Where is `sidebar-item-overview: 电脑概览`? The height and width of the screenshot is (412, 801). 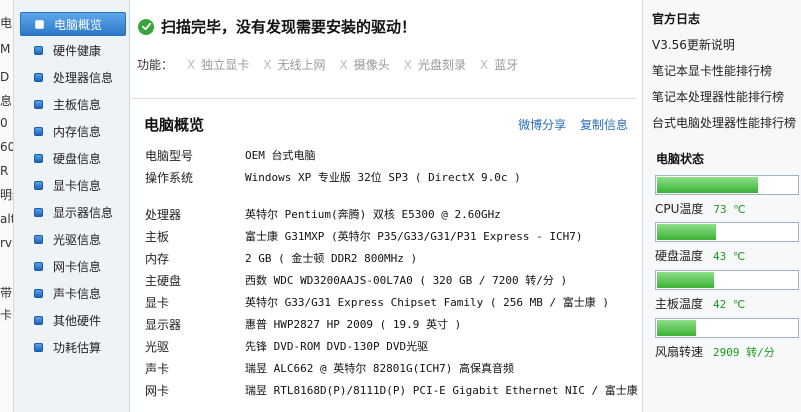
sidebar-item-overview: 电脑概览 is located at coordinates (73, 24).